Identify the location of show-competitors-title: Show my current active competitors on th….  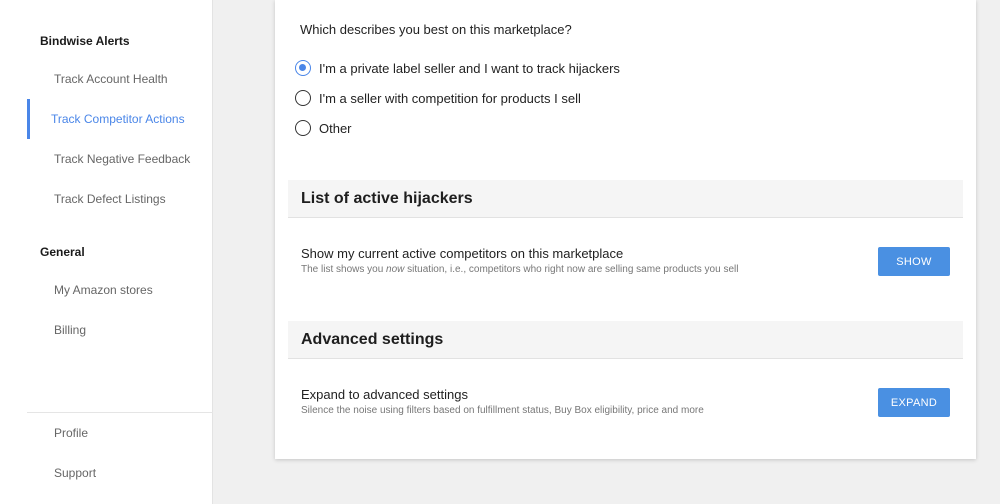
(462, 253).